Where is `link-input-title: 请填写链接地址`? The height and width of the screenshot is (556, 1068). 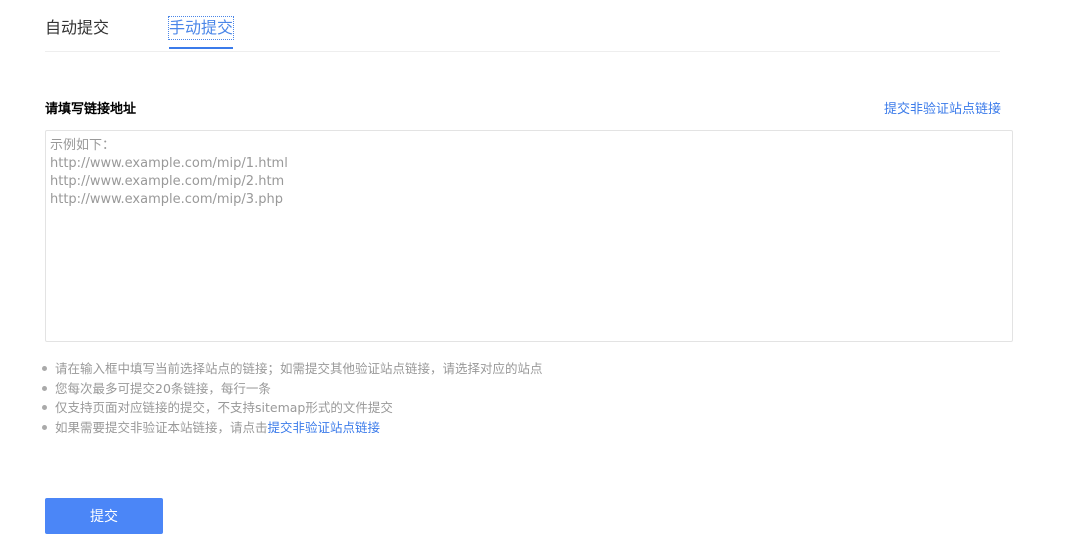 link-input-title: 请填写链接地址 is located at coordinates (91, 109).